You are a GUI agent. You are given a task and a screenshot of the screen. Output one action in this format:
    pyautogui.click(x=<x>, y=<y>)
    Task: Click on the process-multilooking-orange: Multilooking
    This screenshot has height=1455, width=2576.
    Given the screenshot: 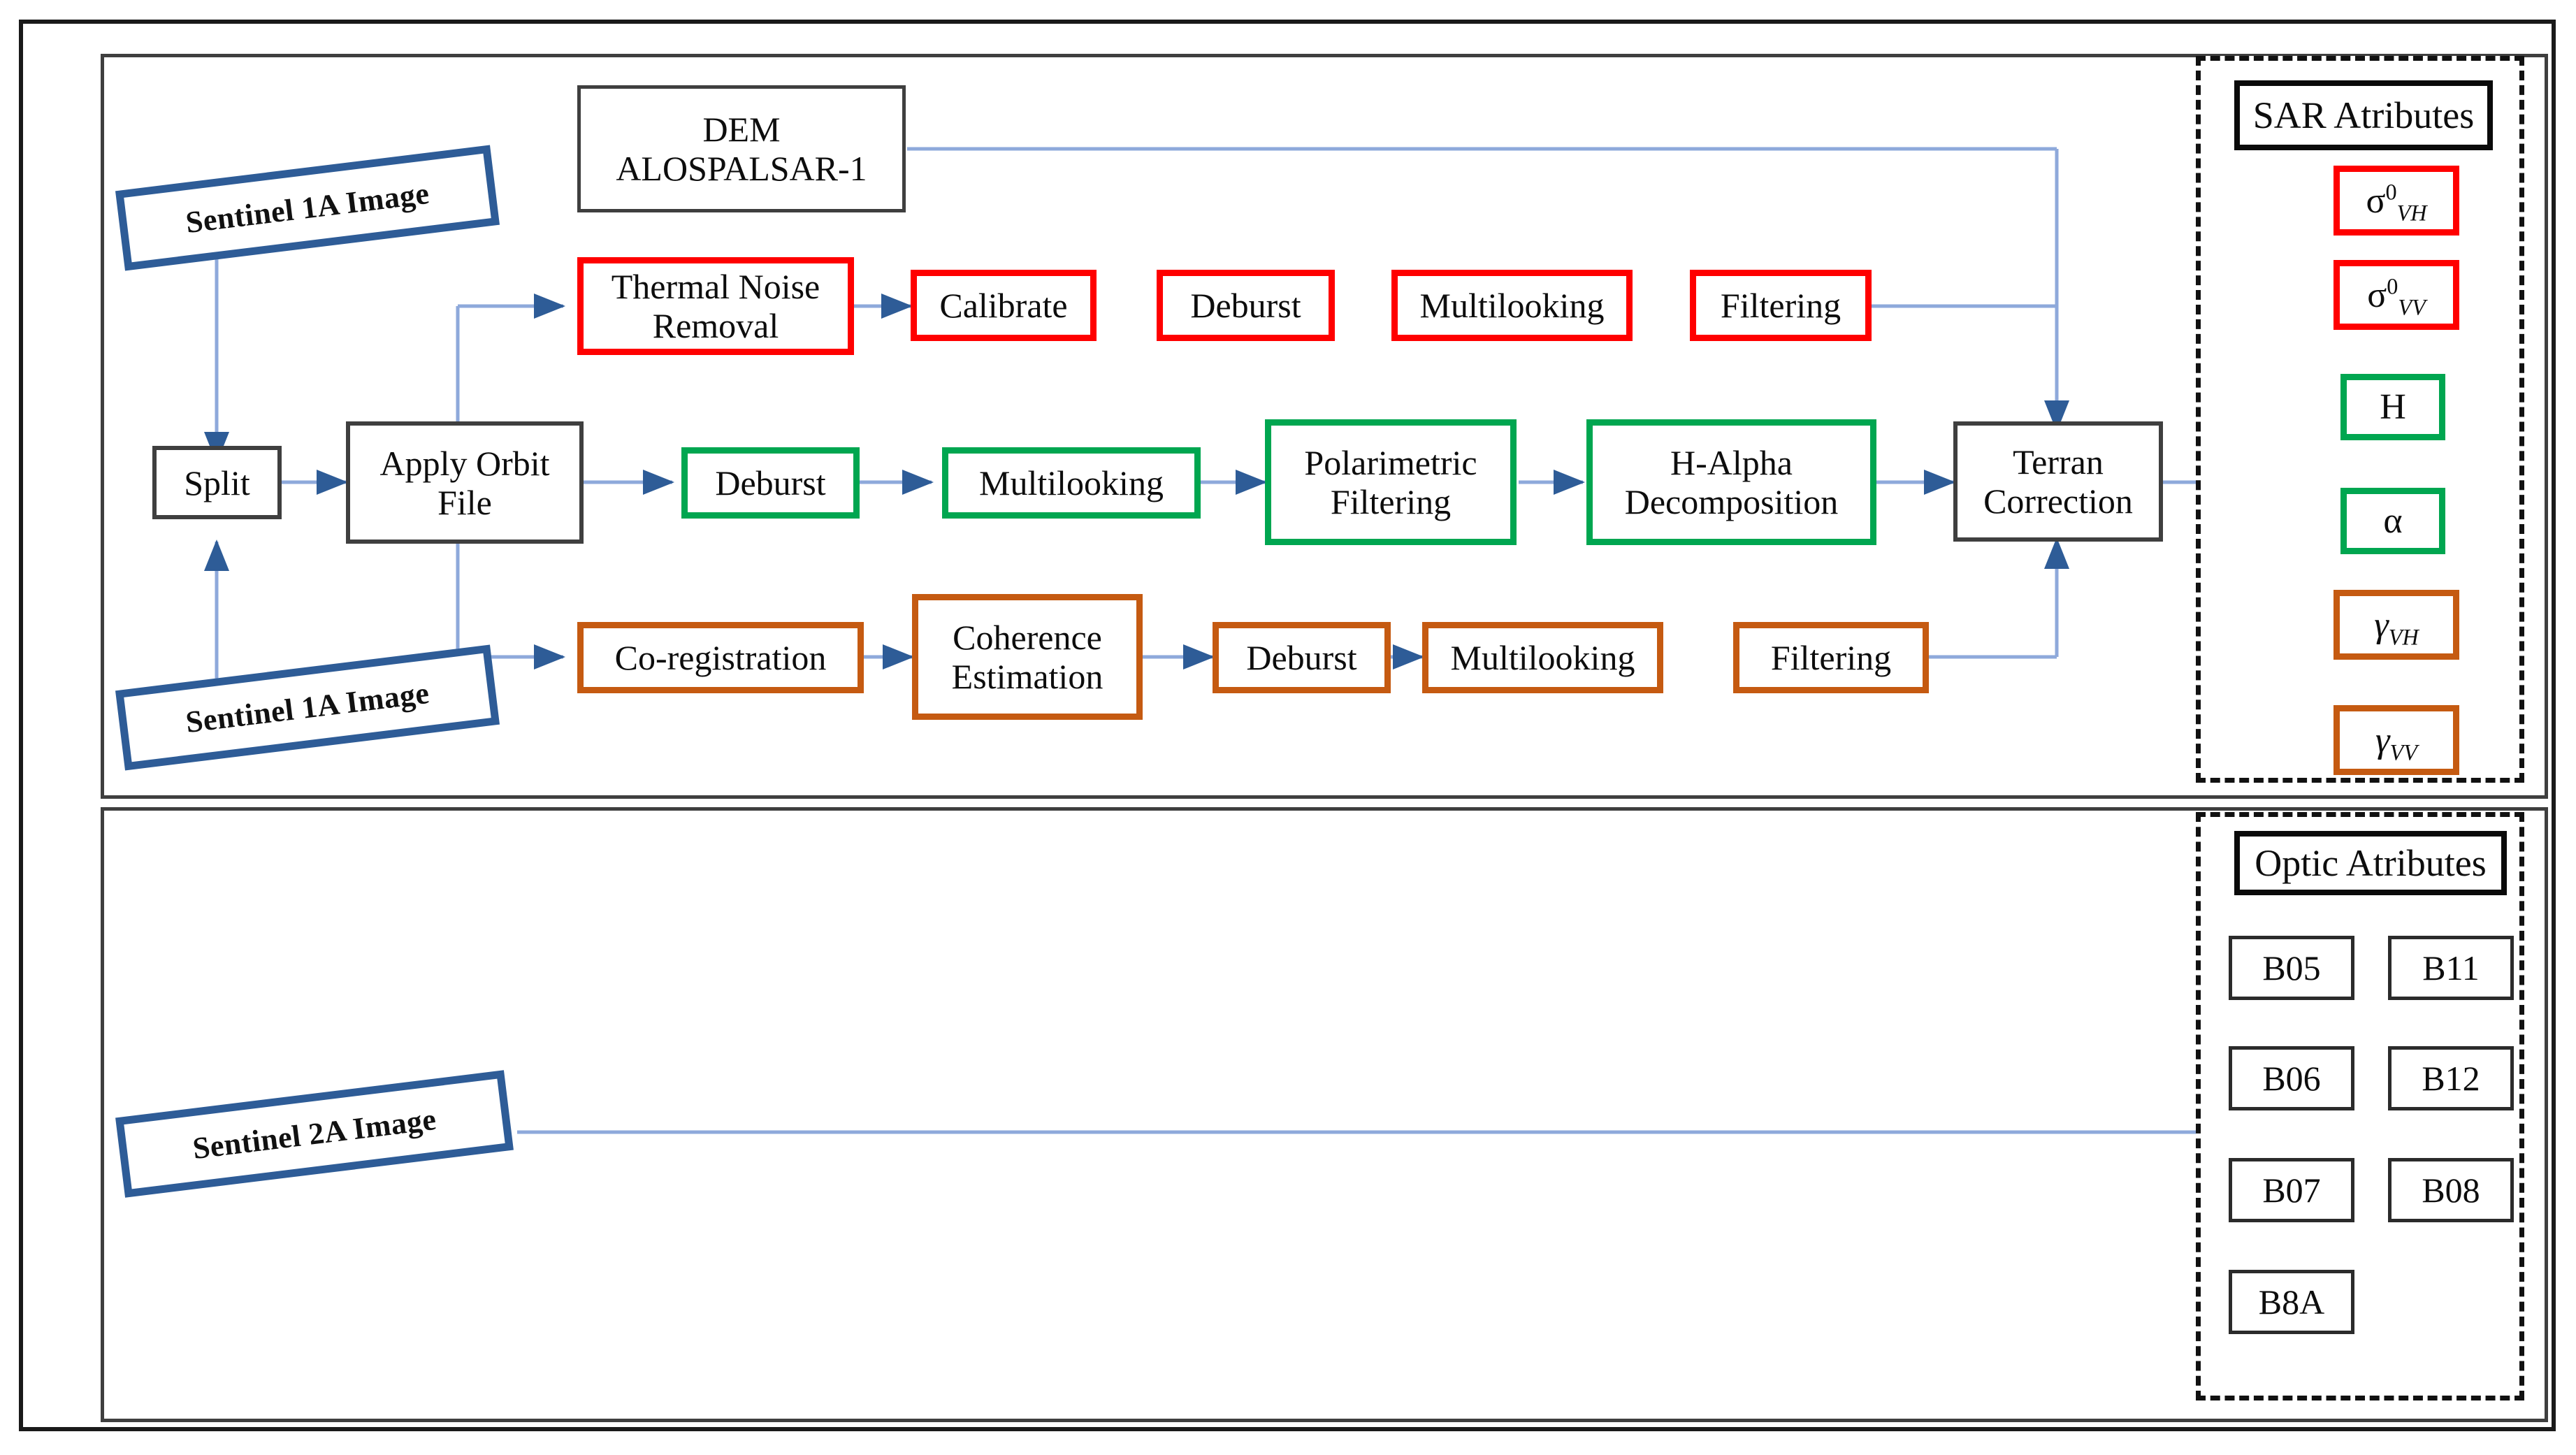 What is the action you would take?
    pyautogui.click(x=1542, y=658)
    